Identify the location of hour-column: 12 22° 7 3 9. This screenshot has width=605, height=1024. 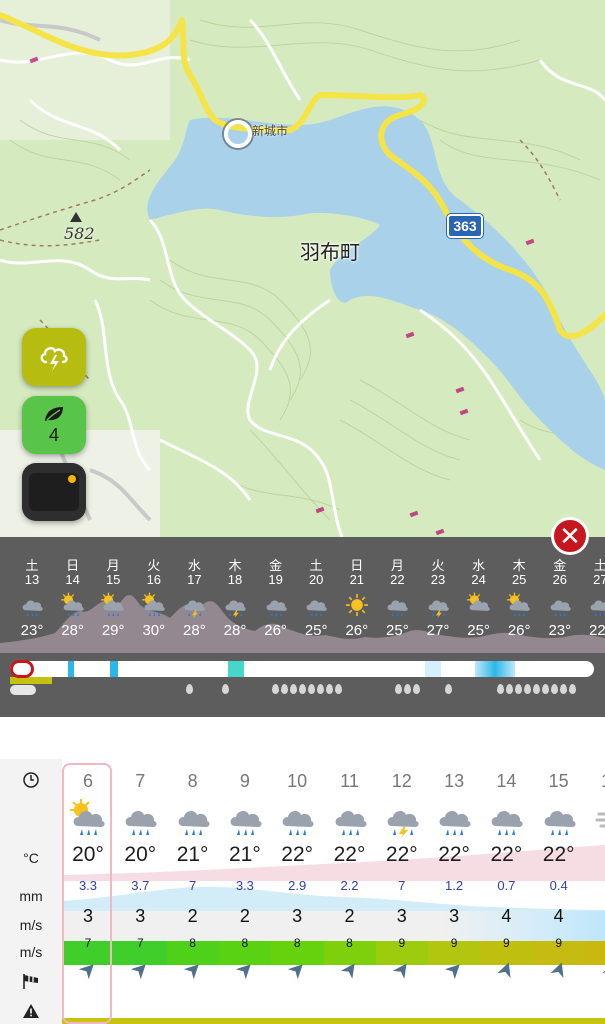
(402, 872).